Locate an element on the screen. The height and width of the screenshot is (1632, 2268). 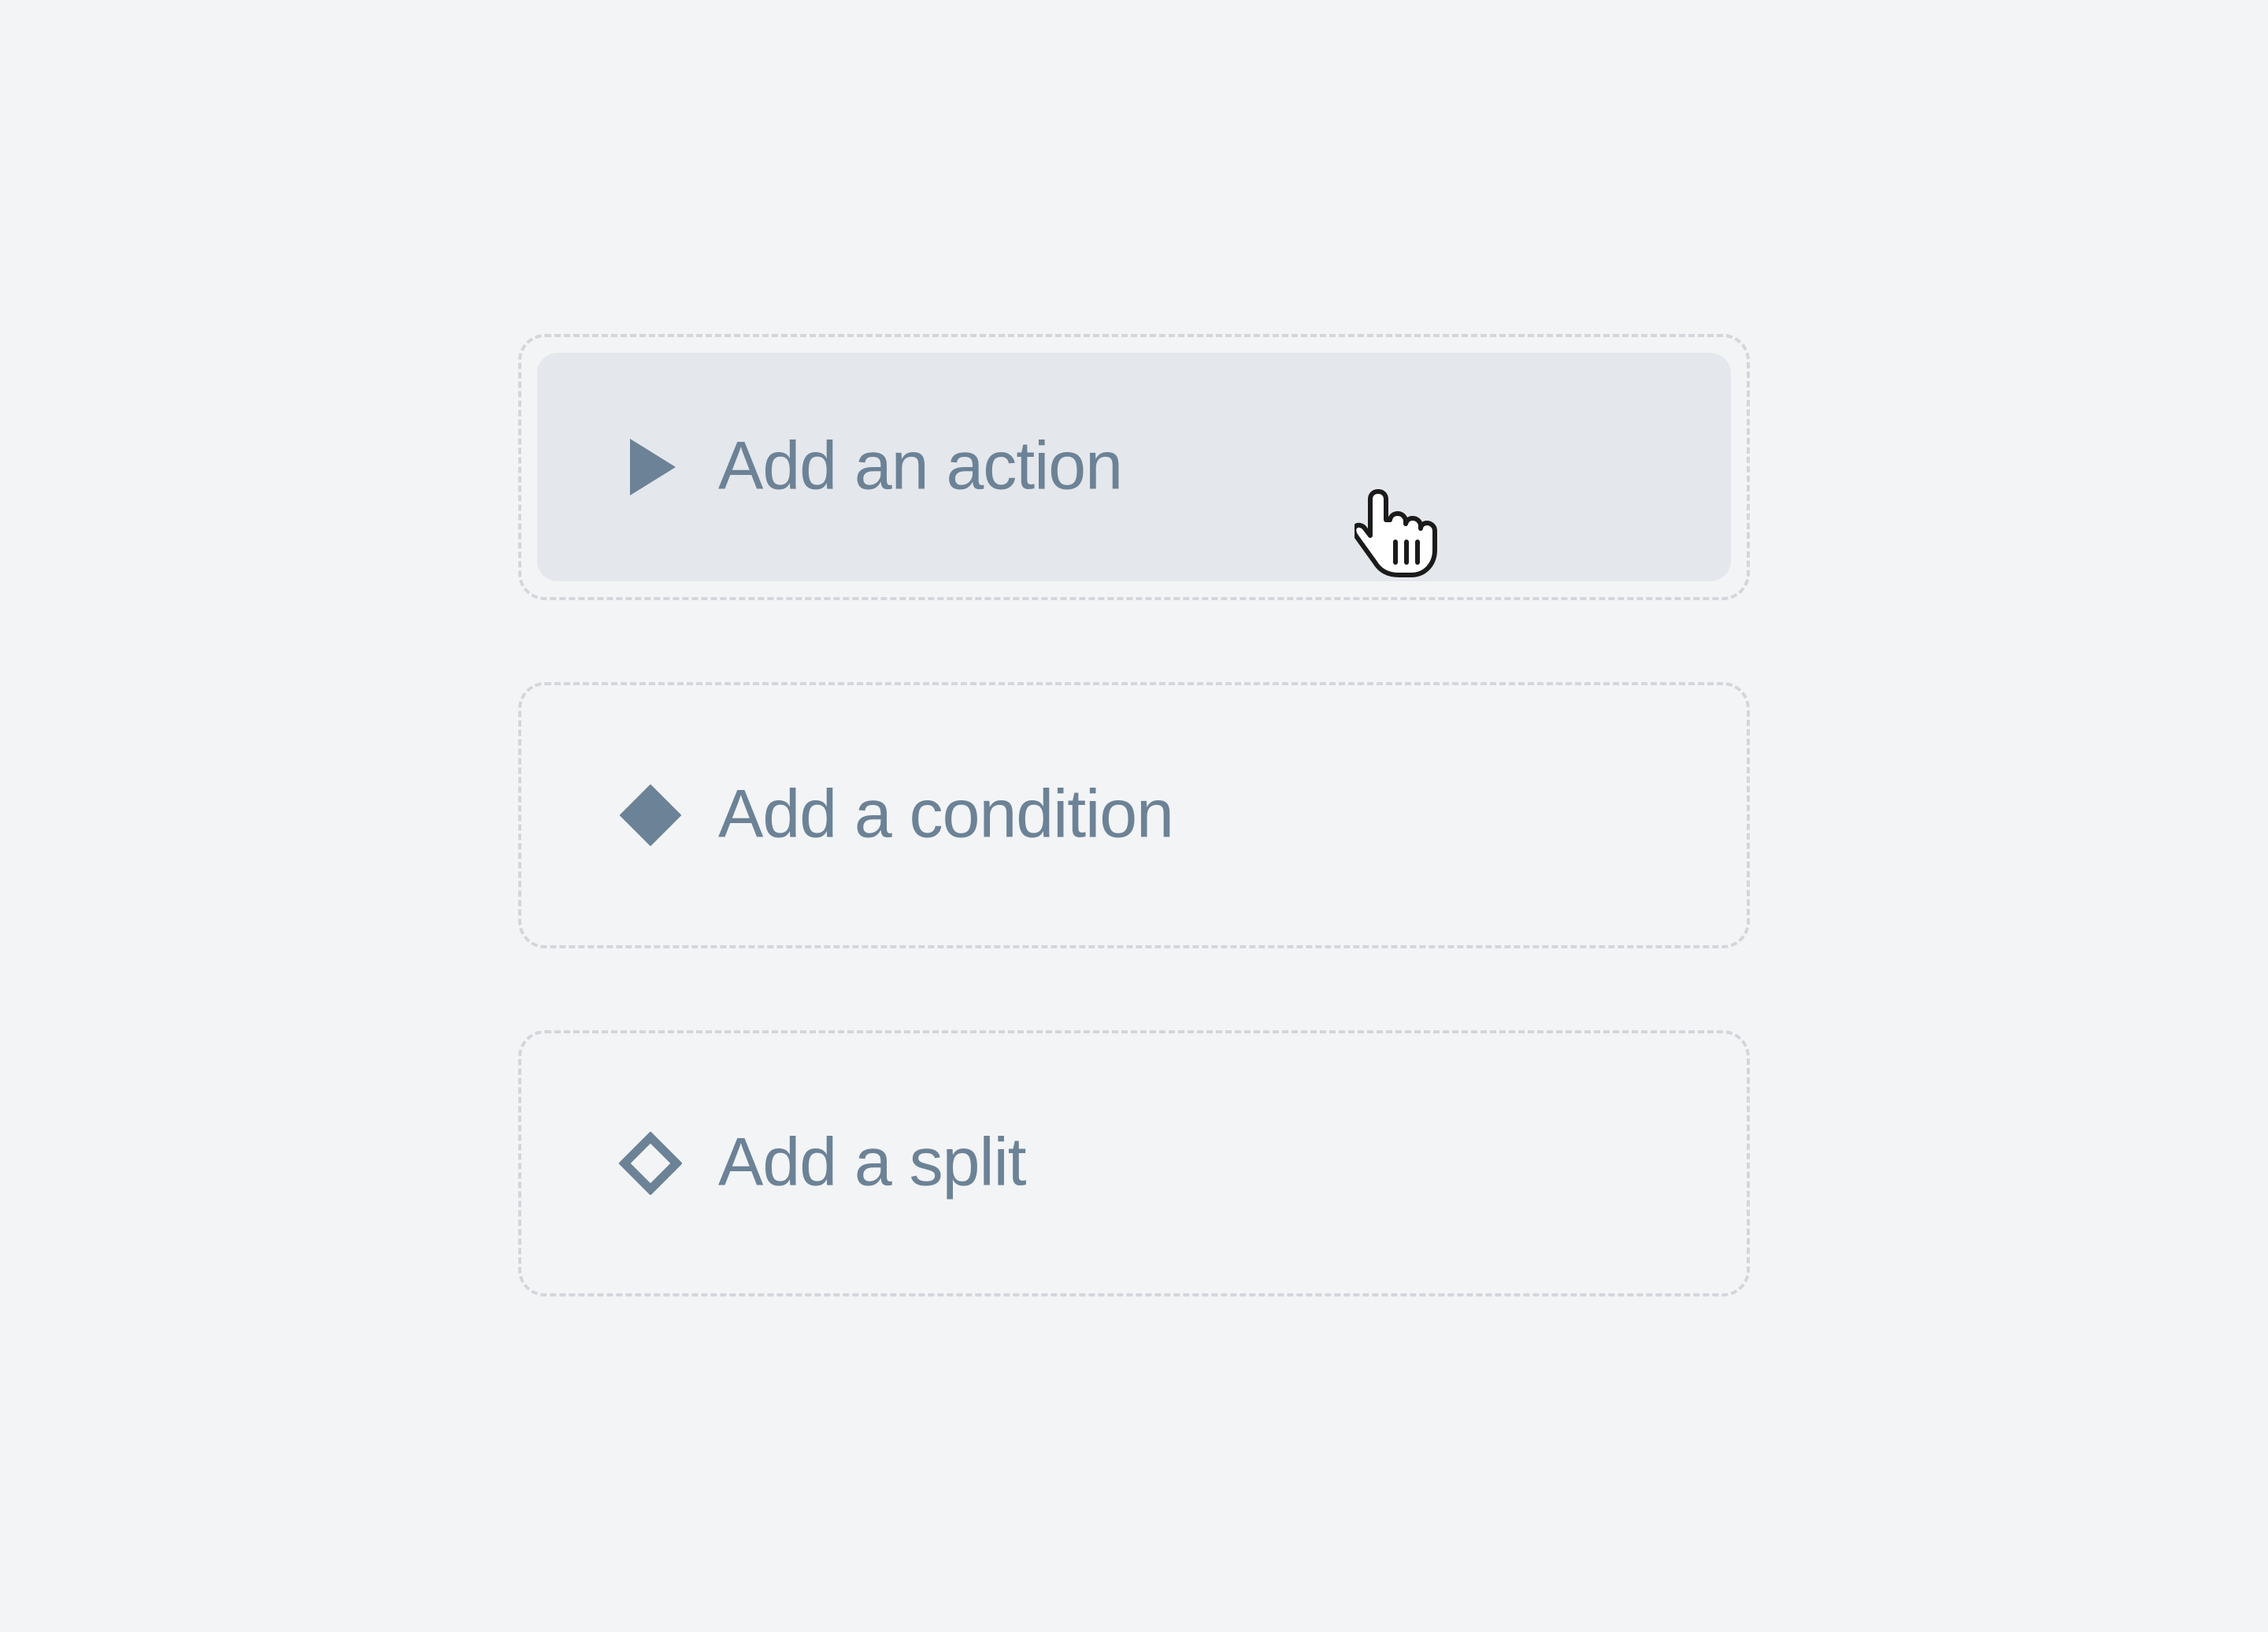
add-split-button: Add a split is located at coordinates (1134, 1163).